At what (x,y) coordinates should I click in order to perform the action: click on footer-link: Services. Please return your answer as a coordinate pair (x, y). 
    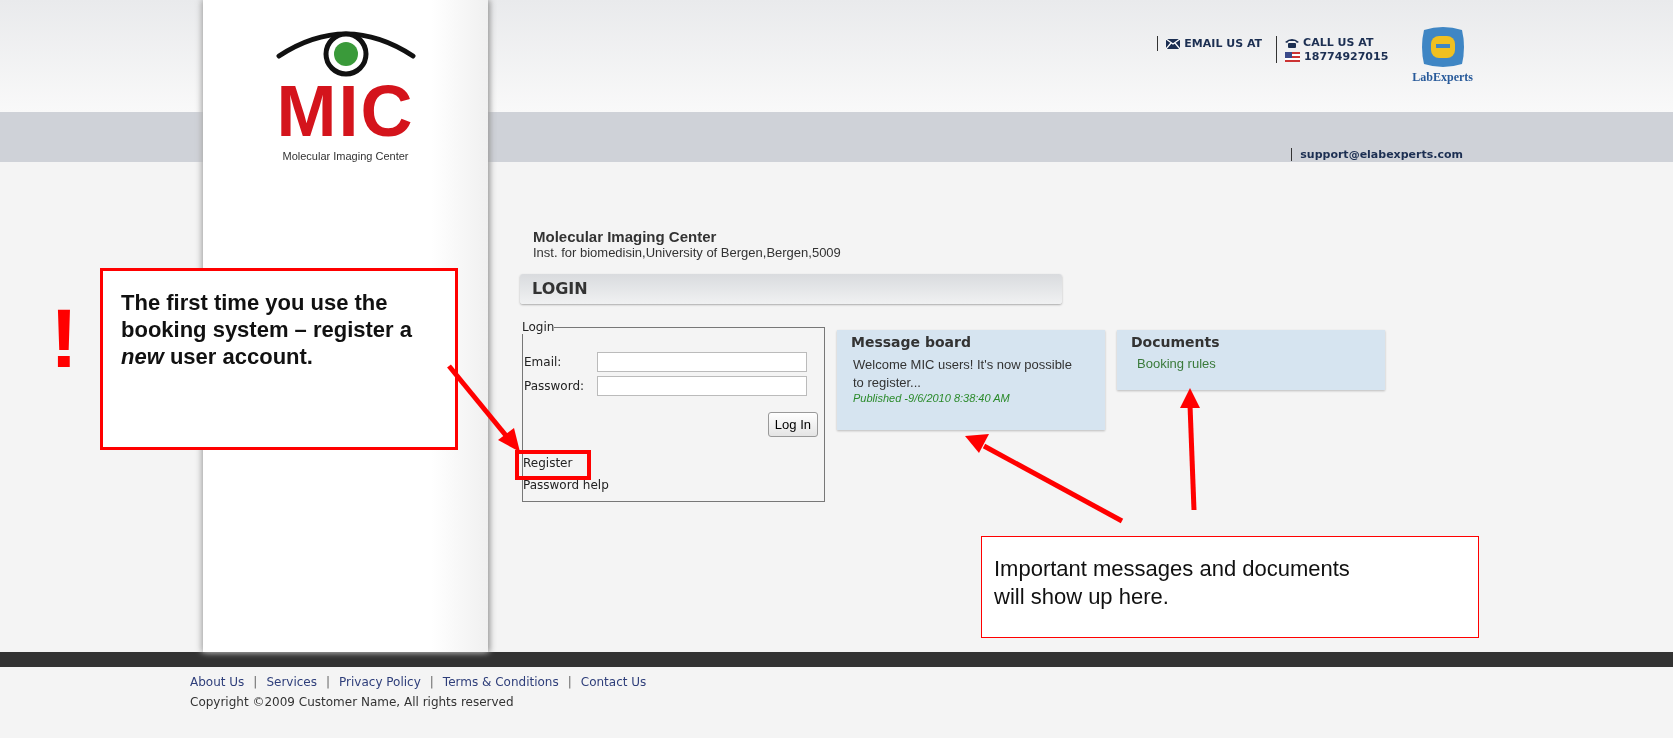
    Looking at the image, I should click on (291, 682).